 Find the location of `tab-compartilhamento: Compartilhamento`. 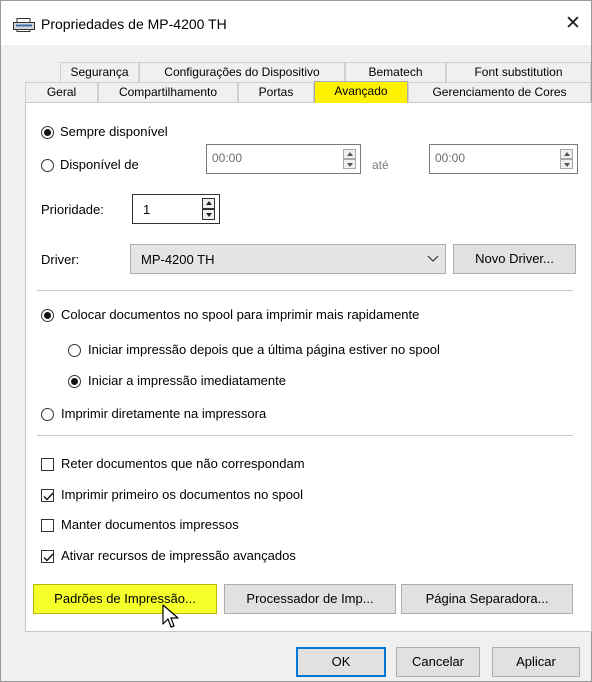

tab-compartilhamento: Compartilhamento is located at coordinates (168, 92).